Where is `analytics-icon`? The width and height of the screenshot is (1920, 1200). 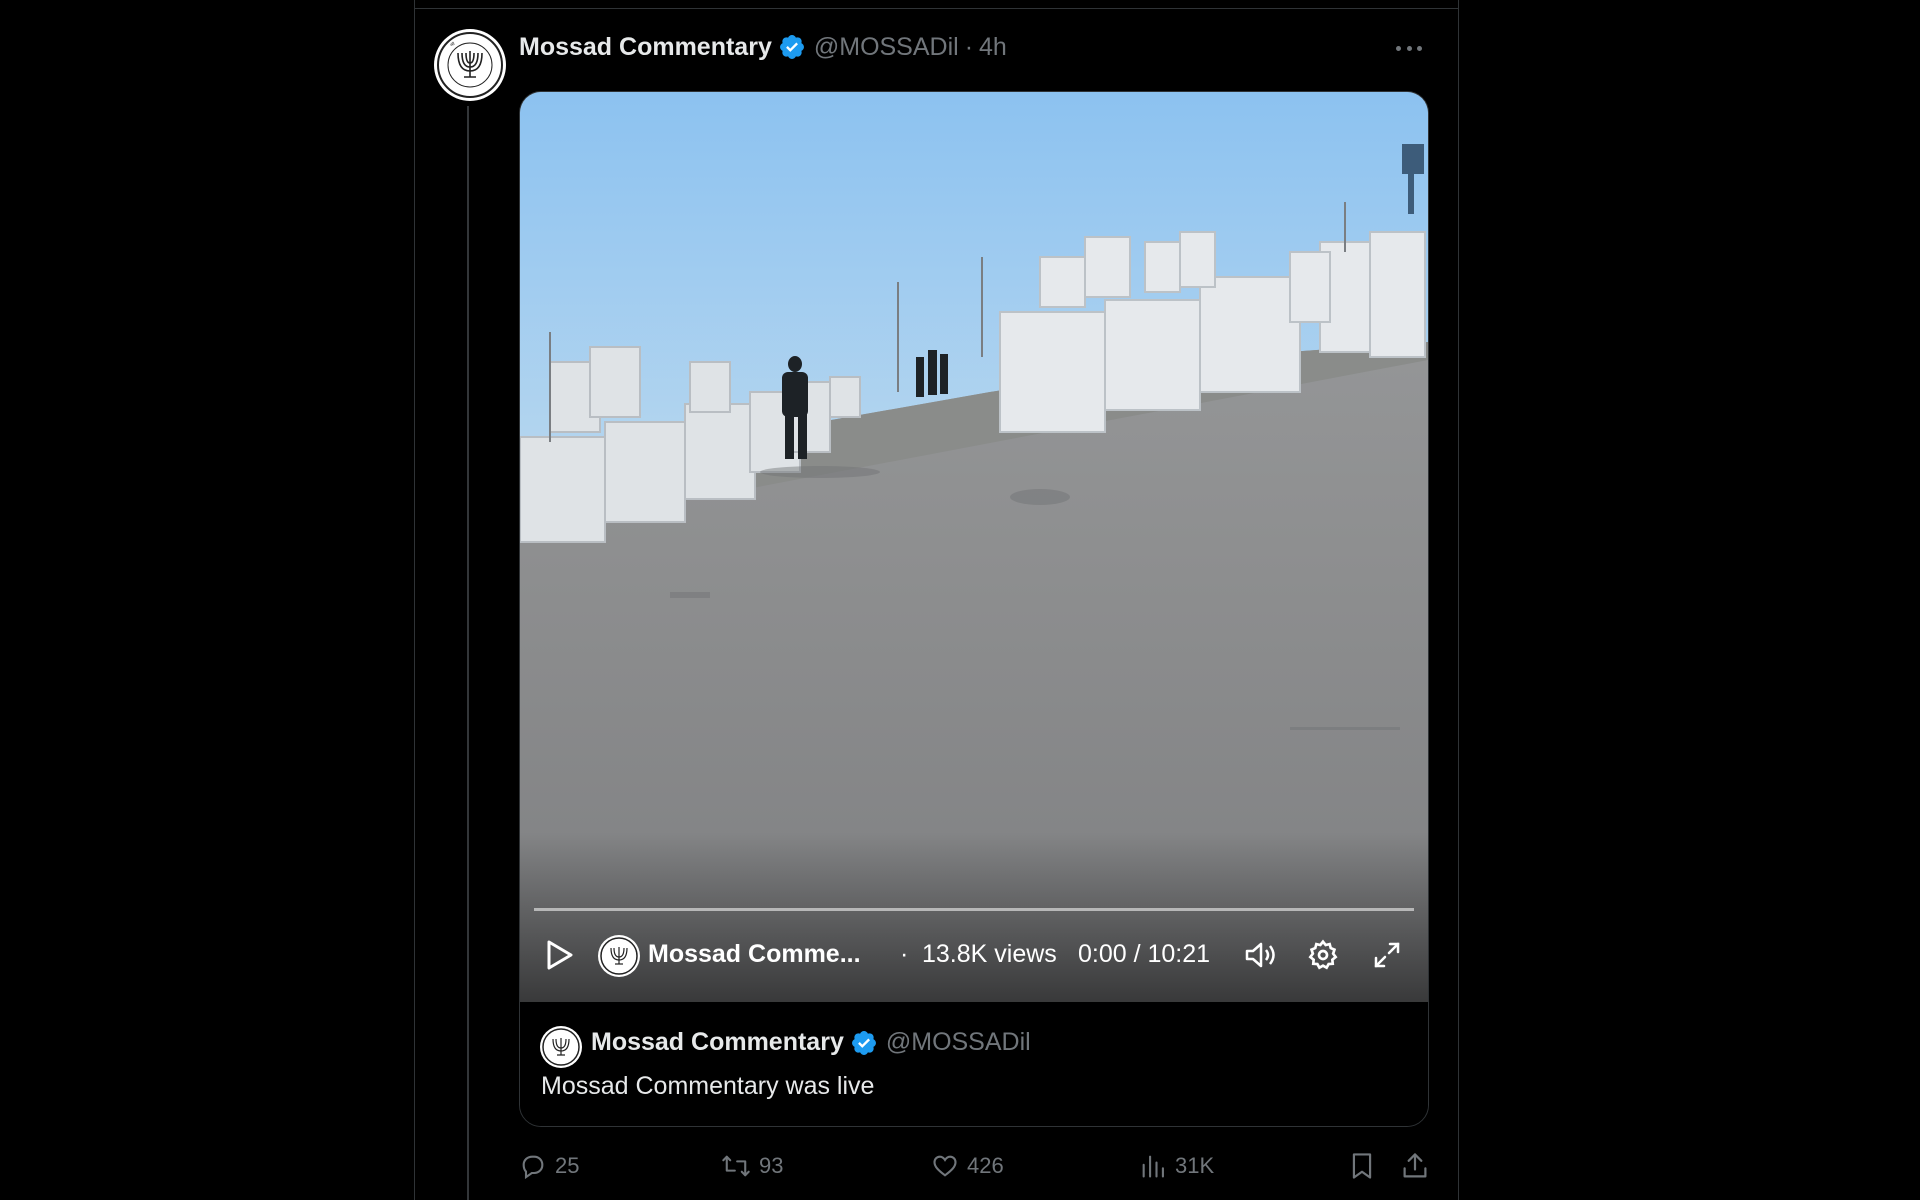
analytics-icon is located at coordinates (1153, 1166).